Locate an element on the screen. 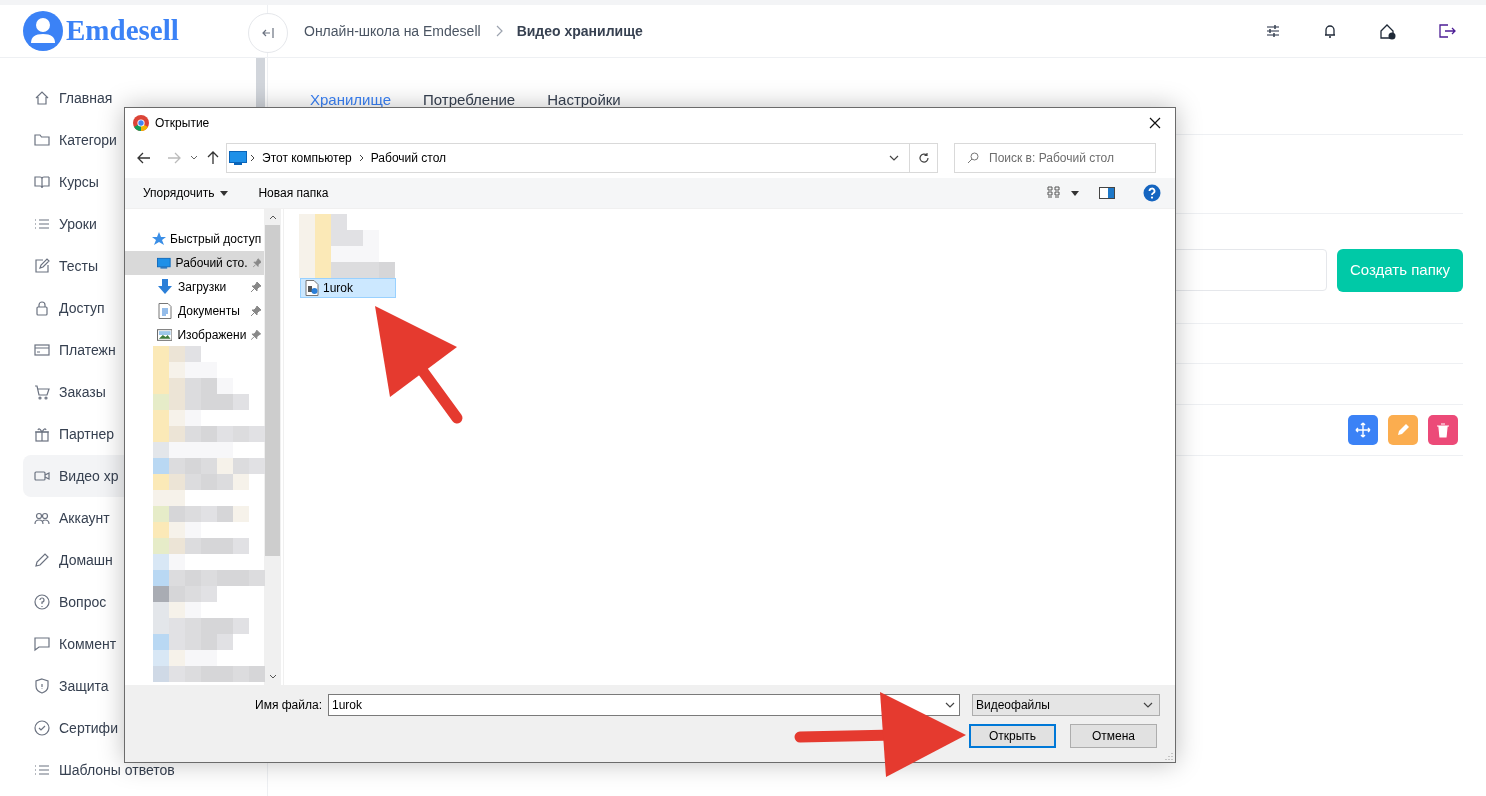 The image size is (1486, 796). dialog-title: Открытие is located at coordinates (182, 123).